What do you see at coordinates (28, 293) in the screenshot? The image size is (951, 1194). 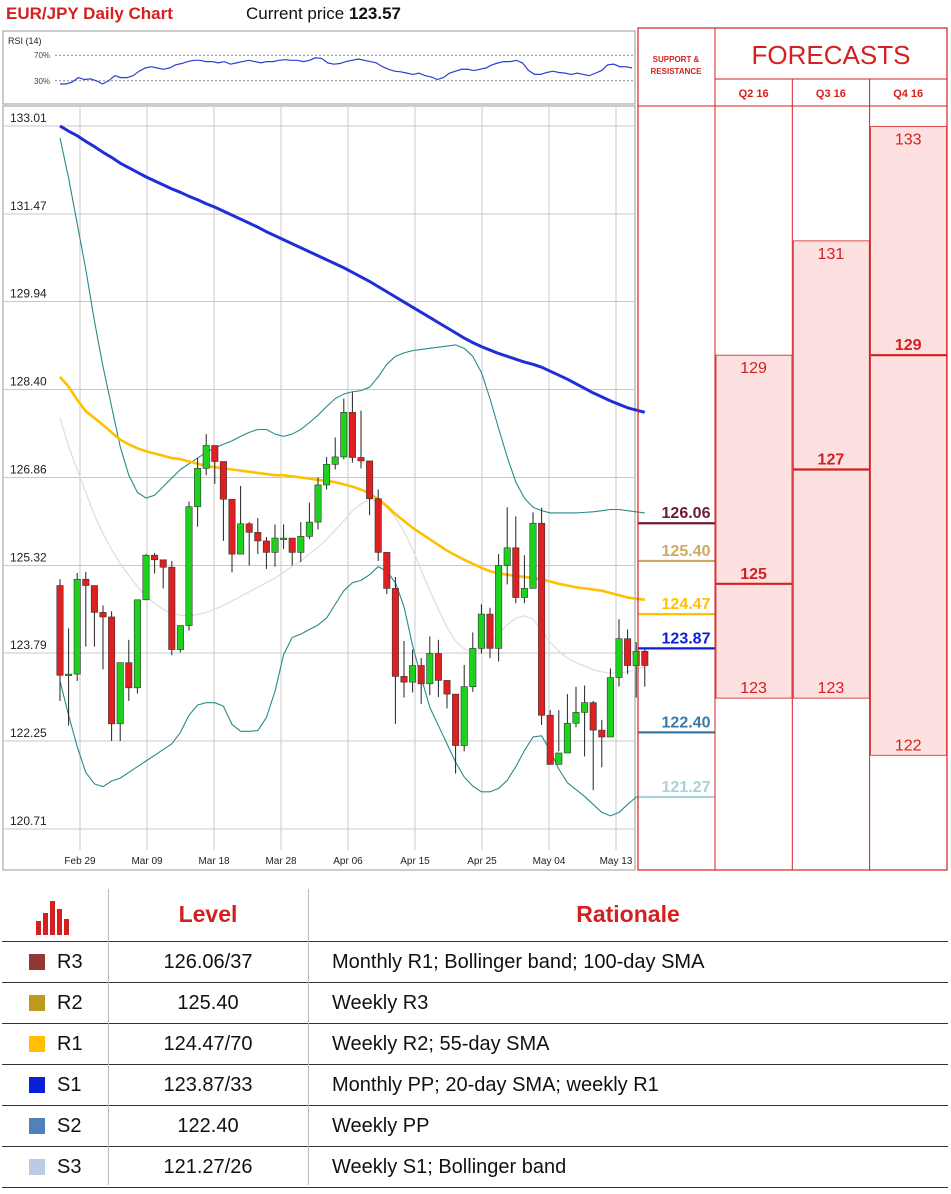 I see `y-tick-label: 129.94` at bounding box center [28, 293].